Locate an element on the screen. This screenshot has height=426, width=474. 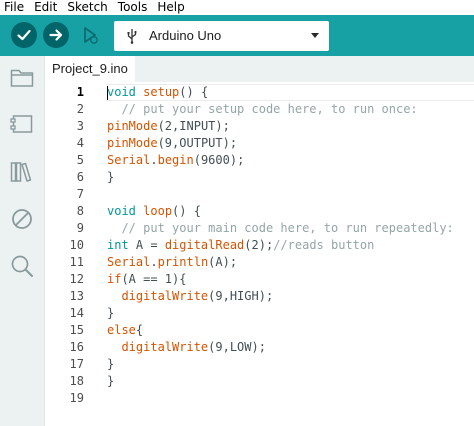
tab-bar: Project_9.ino is located at coordinates (259, 69).